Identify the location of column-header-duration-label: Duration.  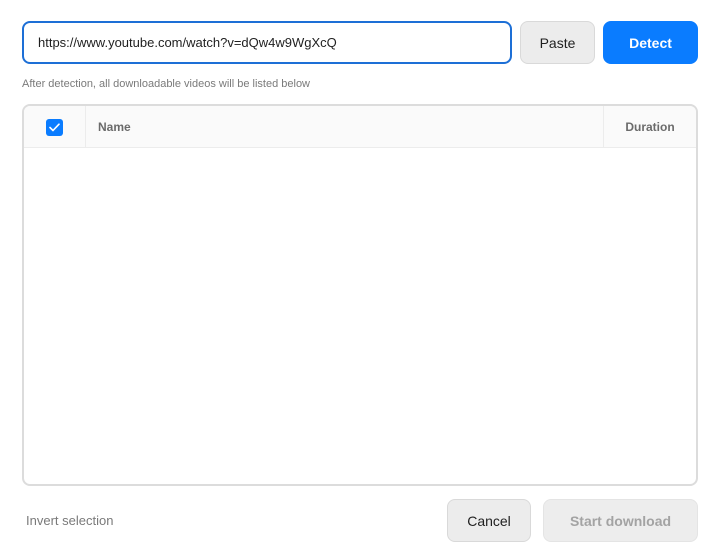
(650, 127).